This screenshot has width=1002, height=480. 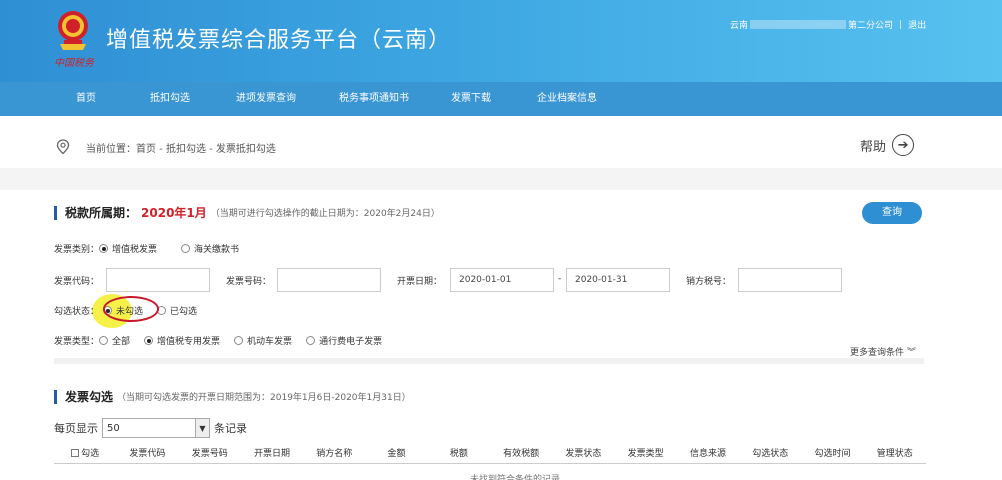 I want to click on select-status-label: 勾选状态：, so click(x=77, y=312).